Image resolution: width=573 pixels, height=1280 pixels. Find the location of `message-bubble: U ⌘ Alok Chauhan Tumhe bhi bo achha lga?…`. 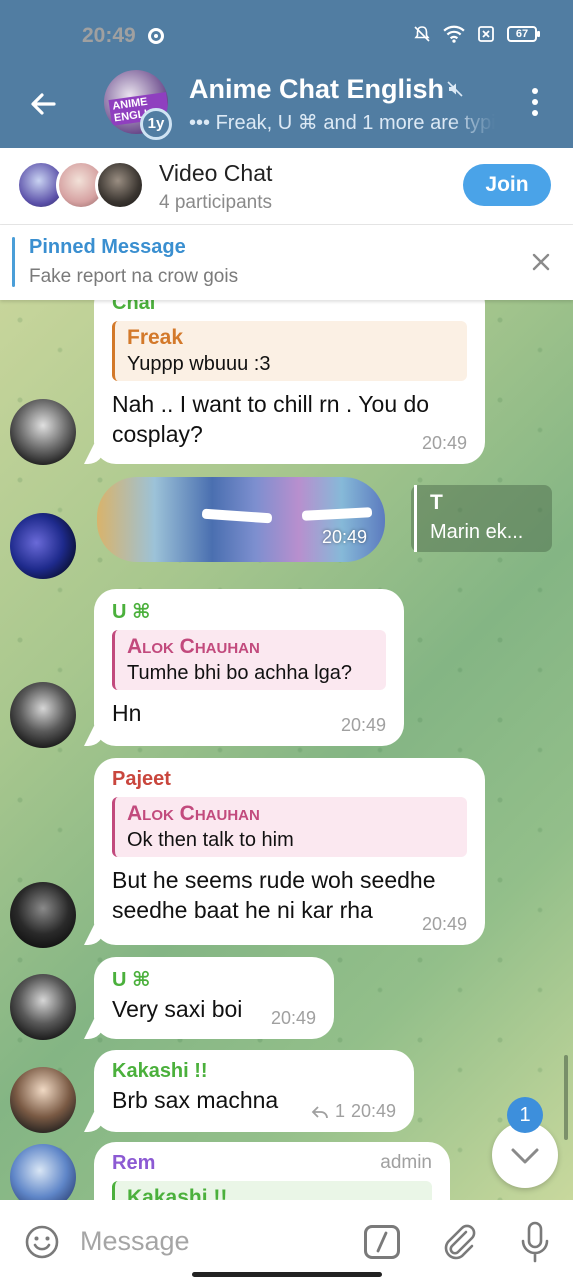

message-bubble: U ⌘ Alok Chauhan Tumhe bhi bo achha lga?… is located at coordinates (249, 667).